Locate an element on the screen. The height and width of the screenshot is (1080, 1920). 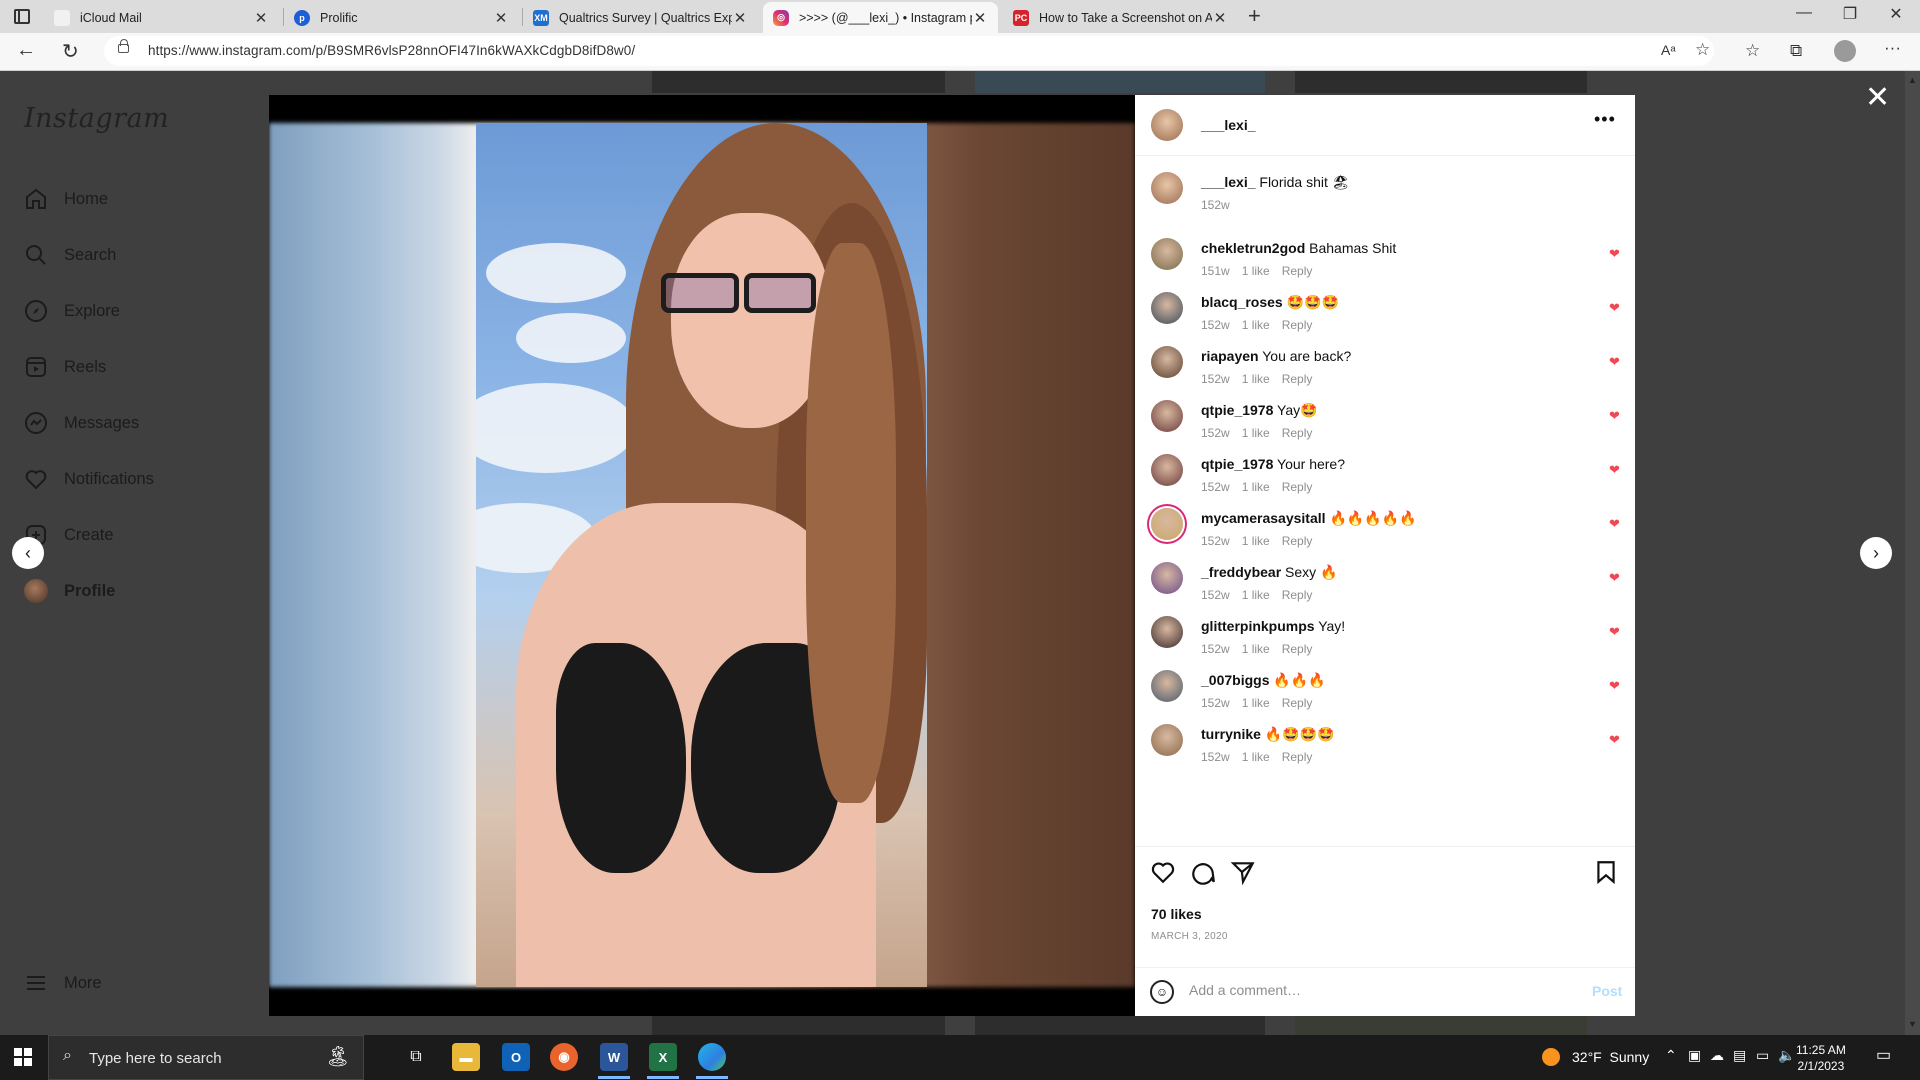
collections-icon: ⧉ is located at coordinates (1796, 51).